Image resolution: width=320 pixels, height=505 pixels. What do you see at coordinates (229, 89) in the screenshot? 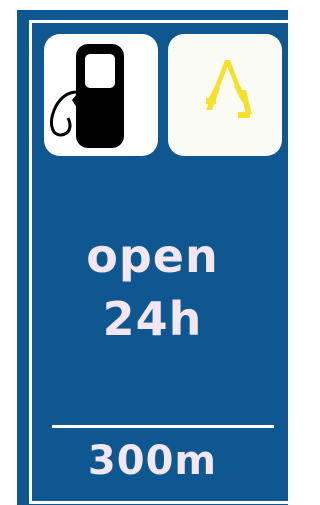
I see `brand-logo-icon` at bounding box center [229, 89].